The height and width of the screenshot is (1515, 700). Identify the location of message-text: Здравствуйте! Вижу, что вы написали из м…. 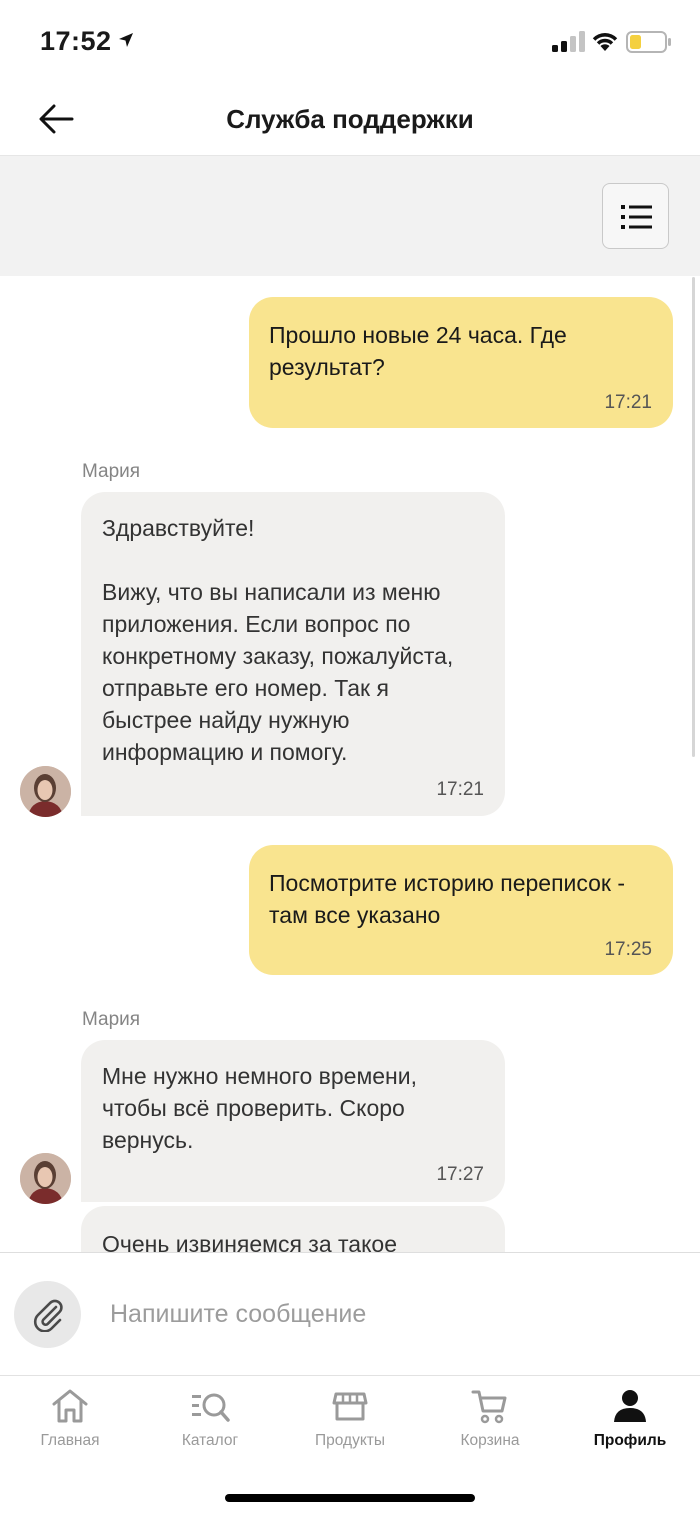
(278, 640).